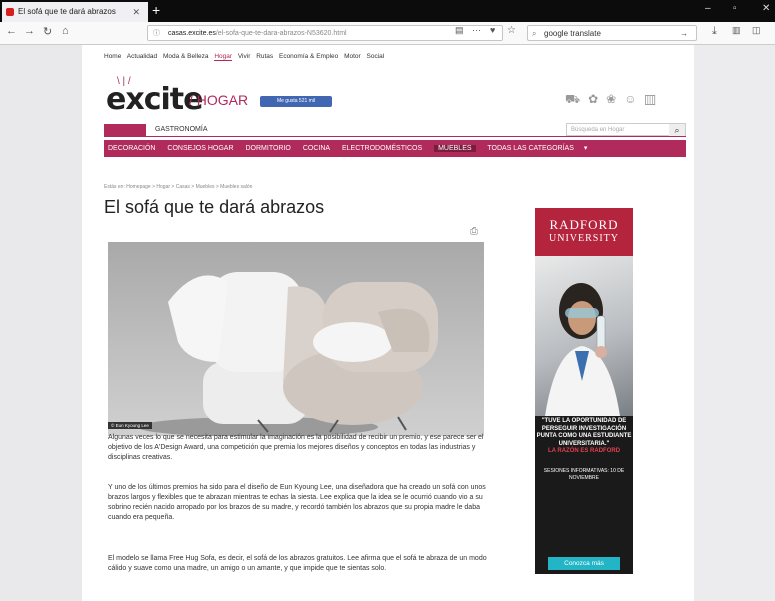 Image resolution: width=775 pixels, height=601 pixels. Describe the element at coordinates (766, 8) in the screenshot. I see `close-window-icon: ✕` at that location.